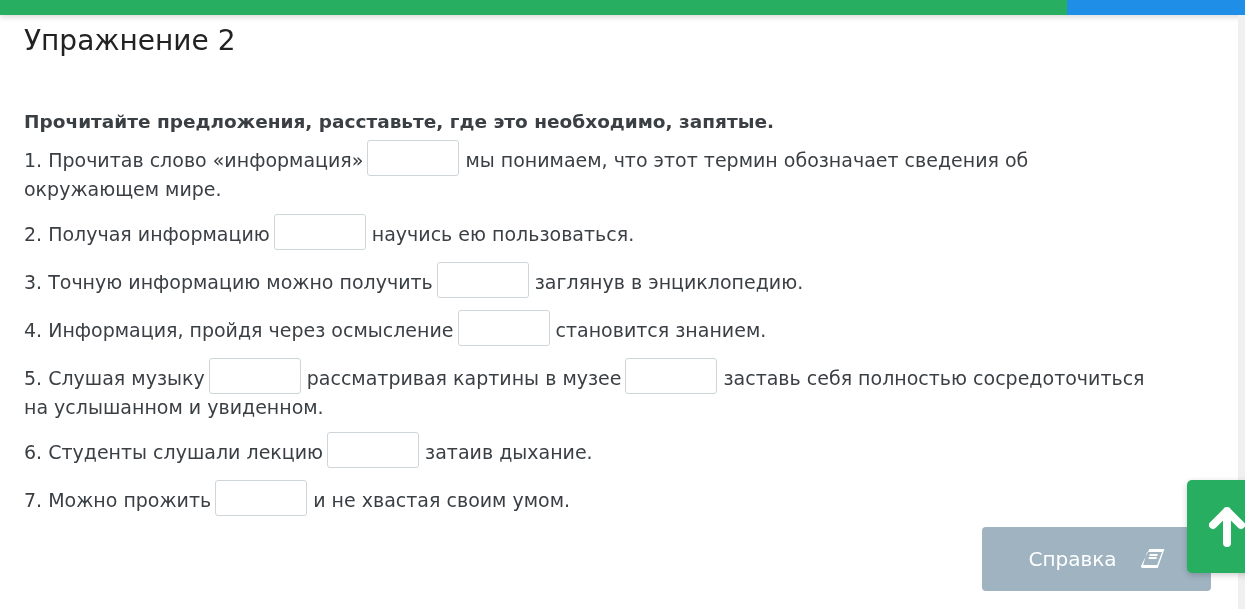 Image resolution: width=1245 pixels, height=609 pixels. Describe the element at coordinates (114, 377) in the screenshot. I see `sentence-text: 5. Слушая музыку` at that location.